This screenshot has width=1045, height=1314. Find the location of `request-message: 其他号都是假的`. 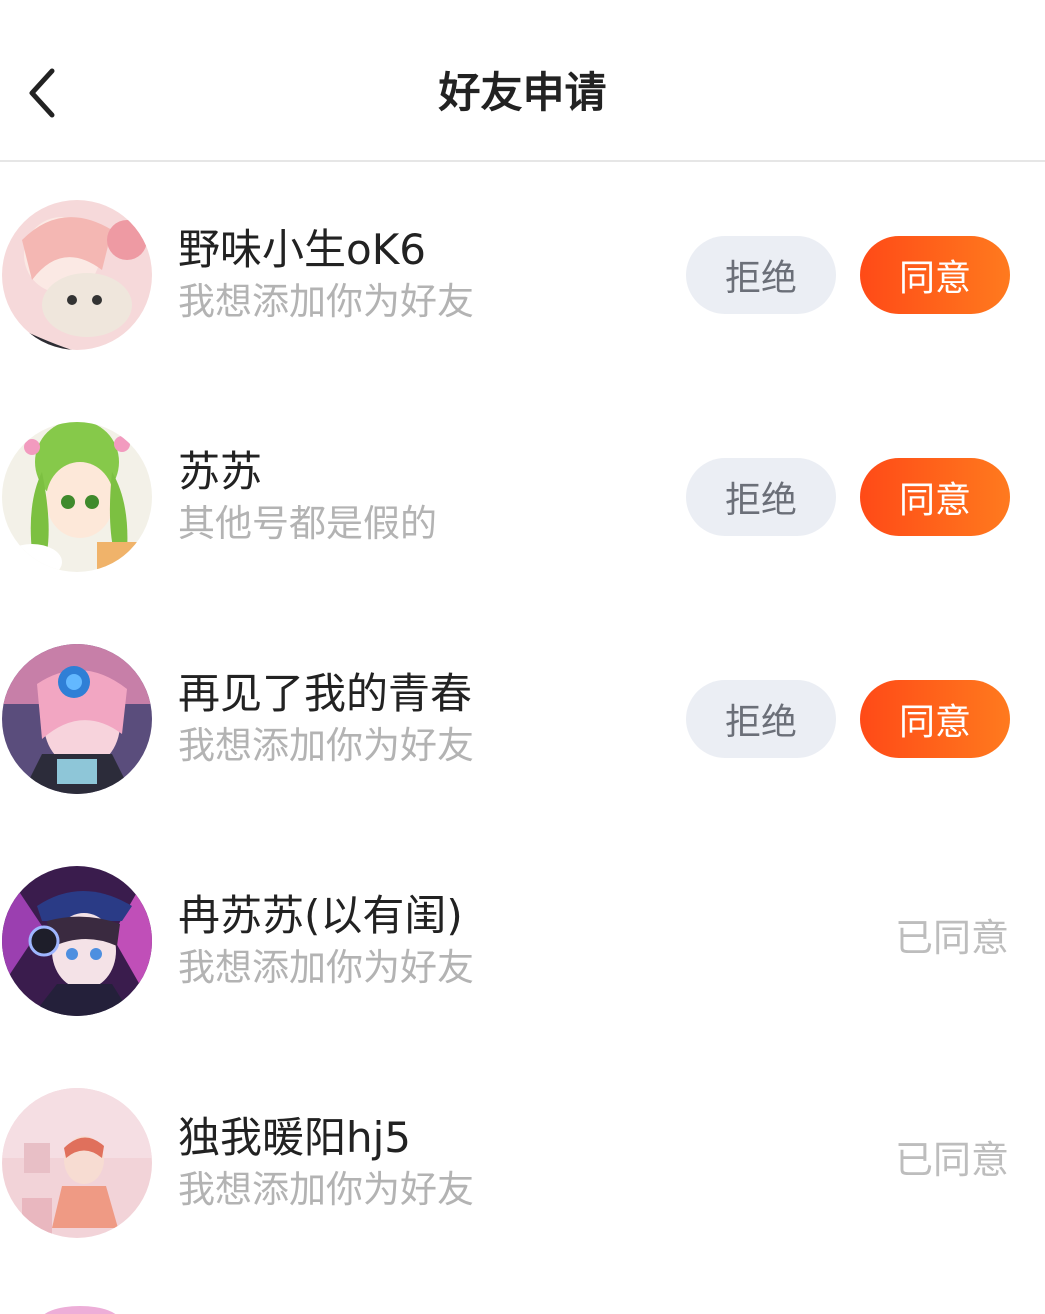

request-message: 其他号都是假的 is located at coordinates (307, 523).